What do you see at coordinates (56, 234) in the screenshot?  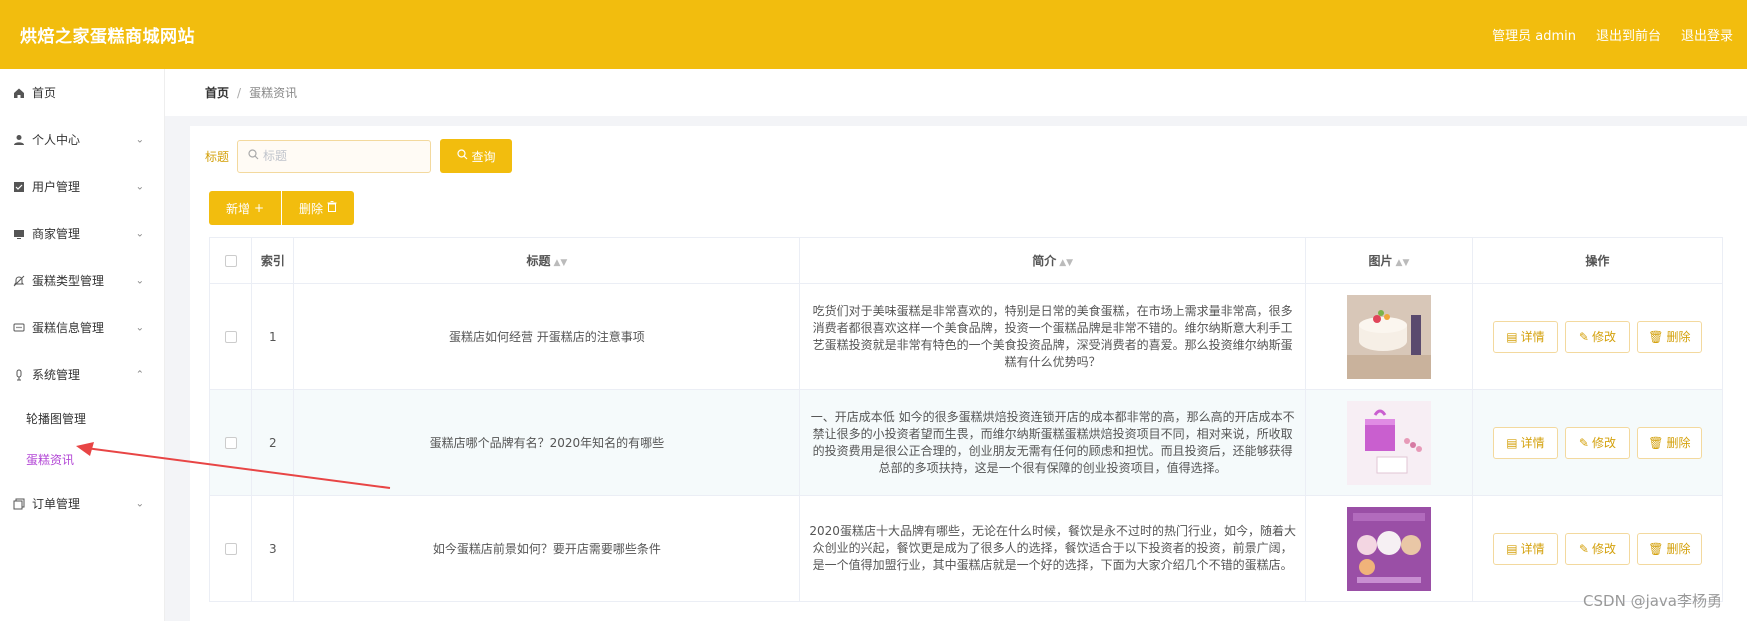 I see `sidebar-item-label: 商家管理` at bounding box center [56, 234].